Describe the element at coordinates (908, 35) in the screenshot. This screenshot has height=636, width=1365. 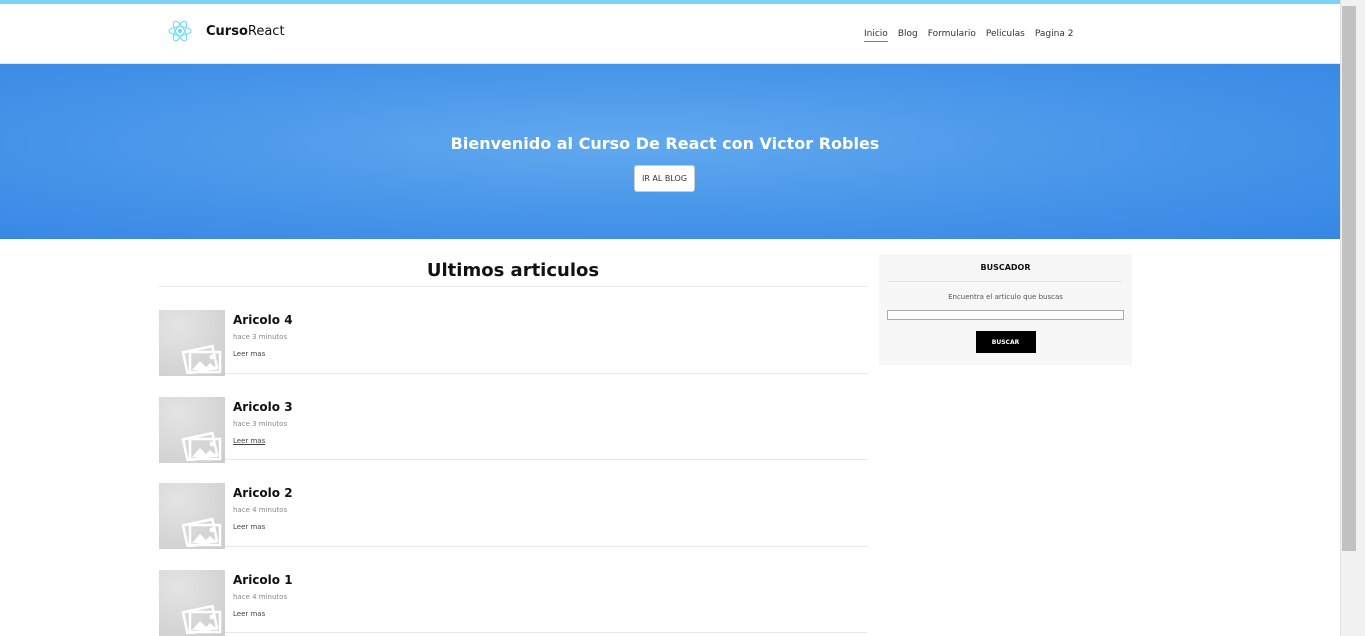
I see `nav-item-blog: Blog` at that location.